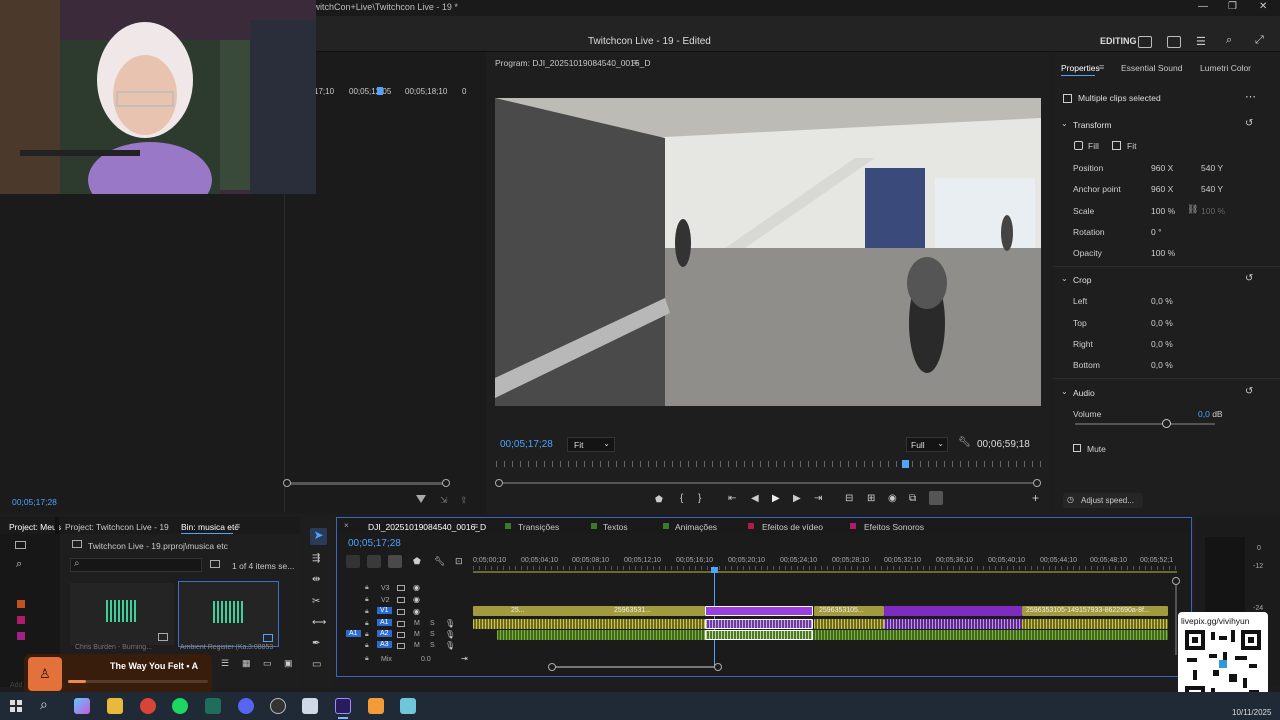  I want to click on mix-value: 0.0, so click(426, 659).